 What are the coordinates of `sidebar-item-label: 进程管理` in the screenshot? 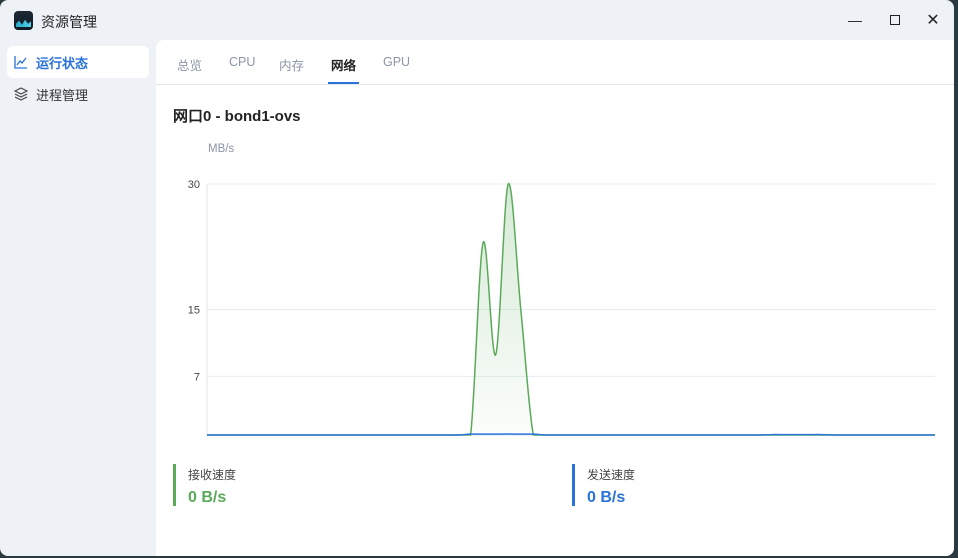 It's located at (62, 95).